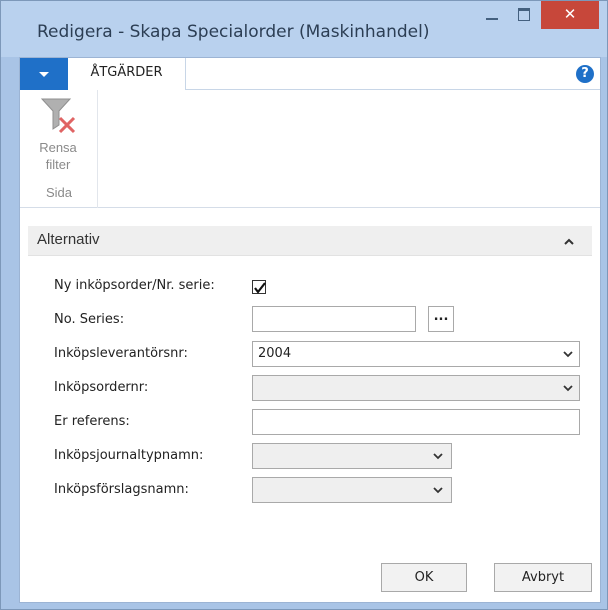  I want to click on worksheet-label: Inköpsförslagsnamn:, so click(121, 489).